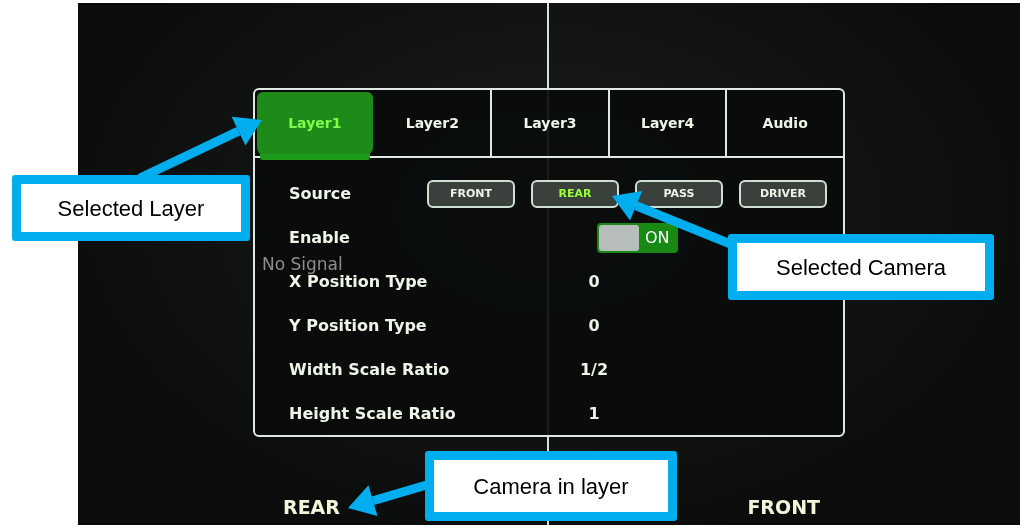  What do you see at coordinates (668, 123) in the screenshot?
I see `layer-tab: Layer4` at bounding box center [668, 123].